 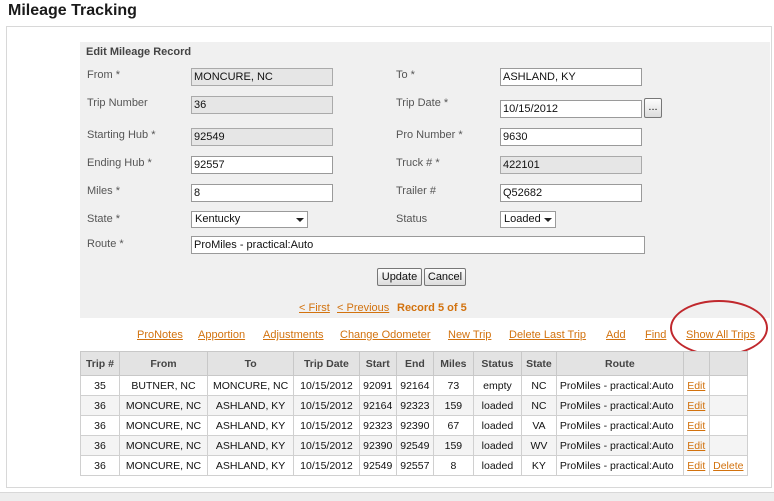 I want to click on pro-number-field: 9630, so click(x=571, y=137).